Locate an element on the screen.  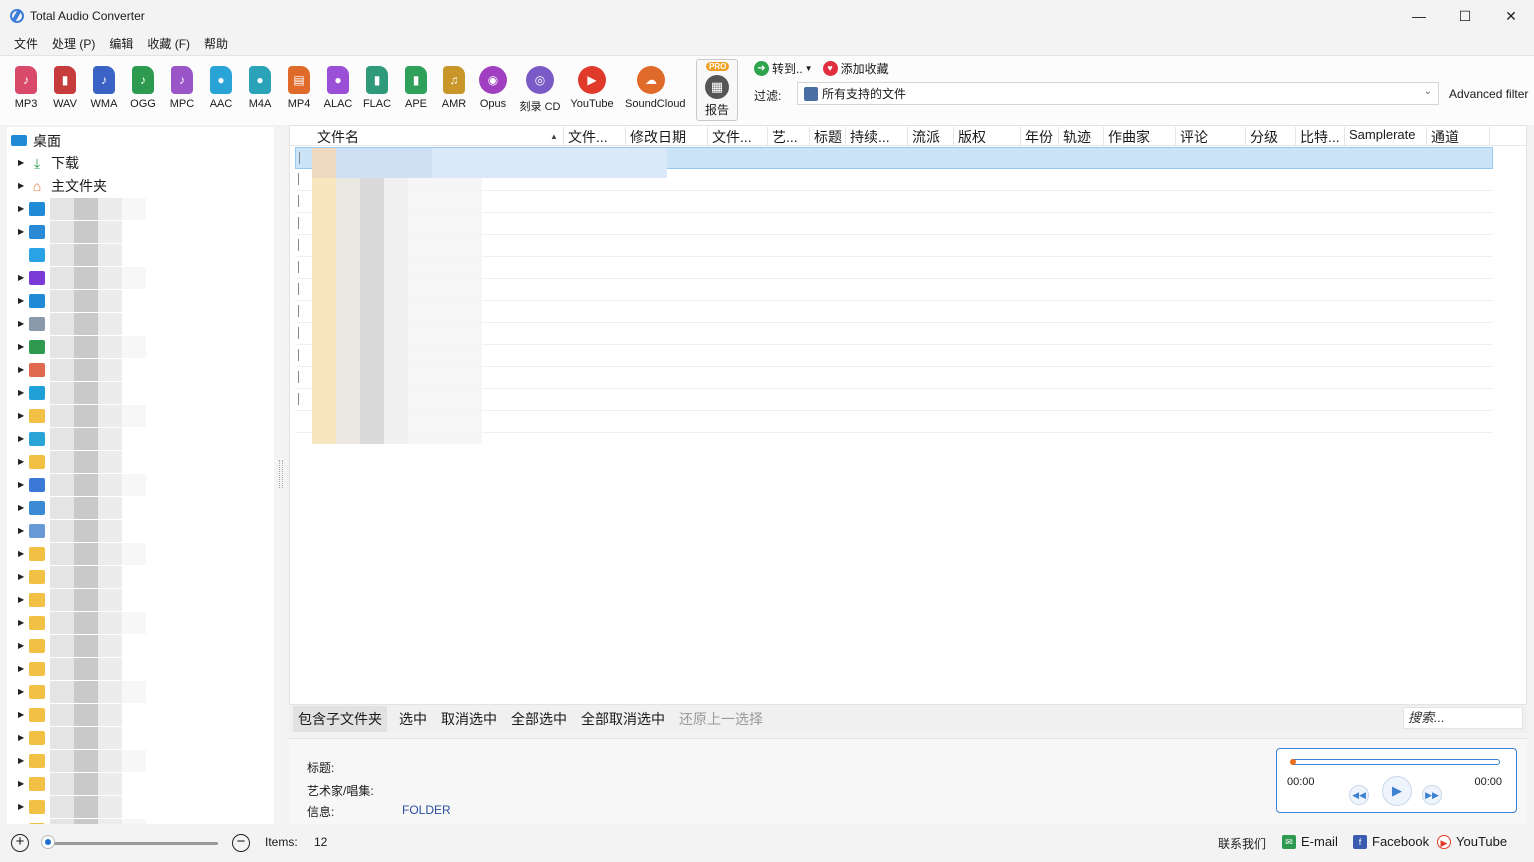
column-header: 标题 is located at coordinates (828, 136).